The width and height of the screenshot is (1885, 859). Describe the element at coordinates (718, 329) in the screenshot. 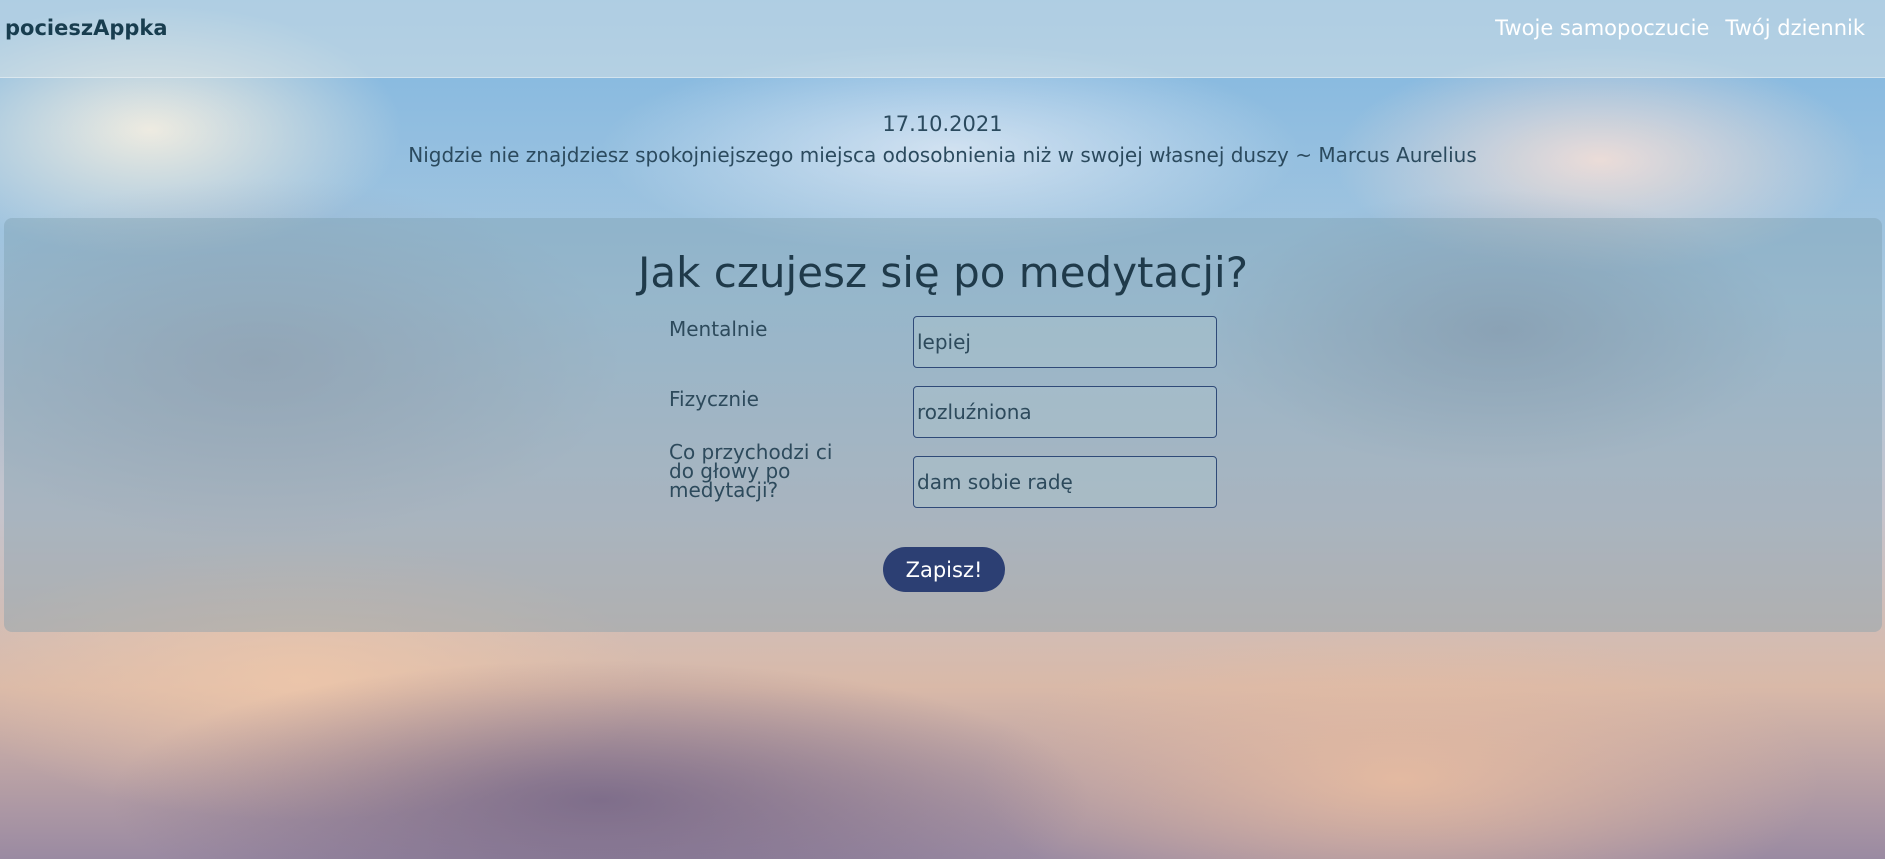

I see `field-label-mental: Mentalnie` at that location.